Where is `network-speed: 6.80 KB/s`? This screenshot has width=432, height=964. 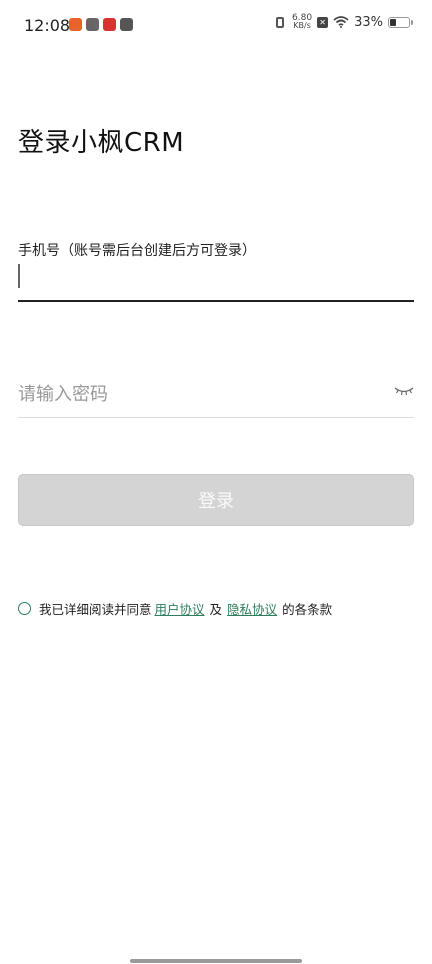 network-speed: 6.80 KB/s is located at coordinates (302, 22).